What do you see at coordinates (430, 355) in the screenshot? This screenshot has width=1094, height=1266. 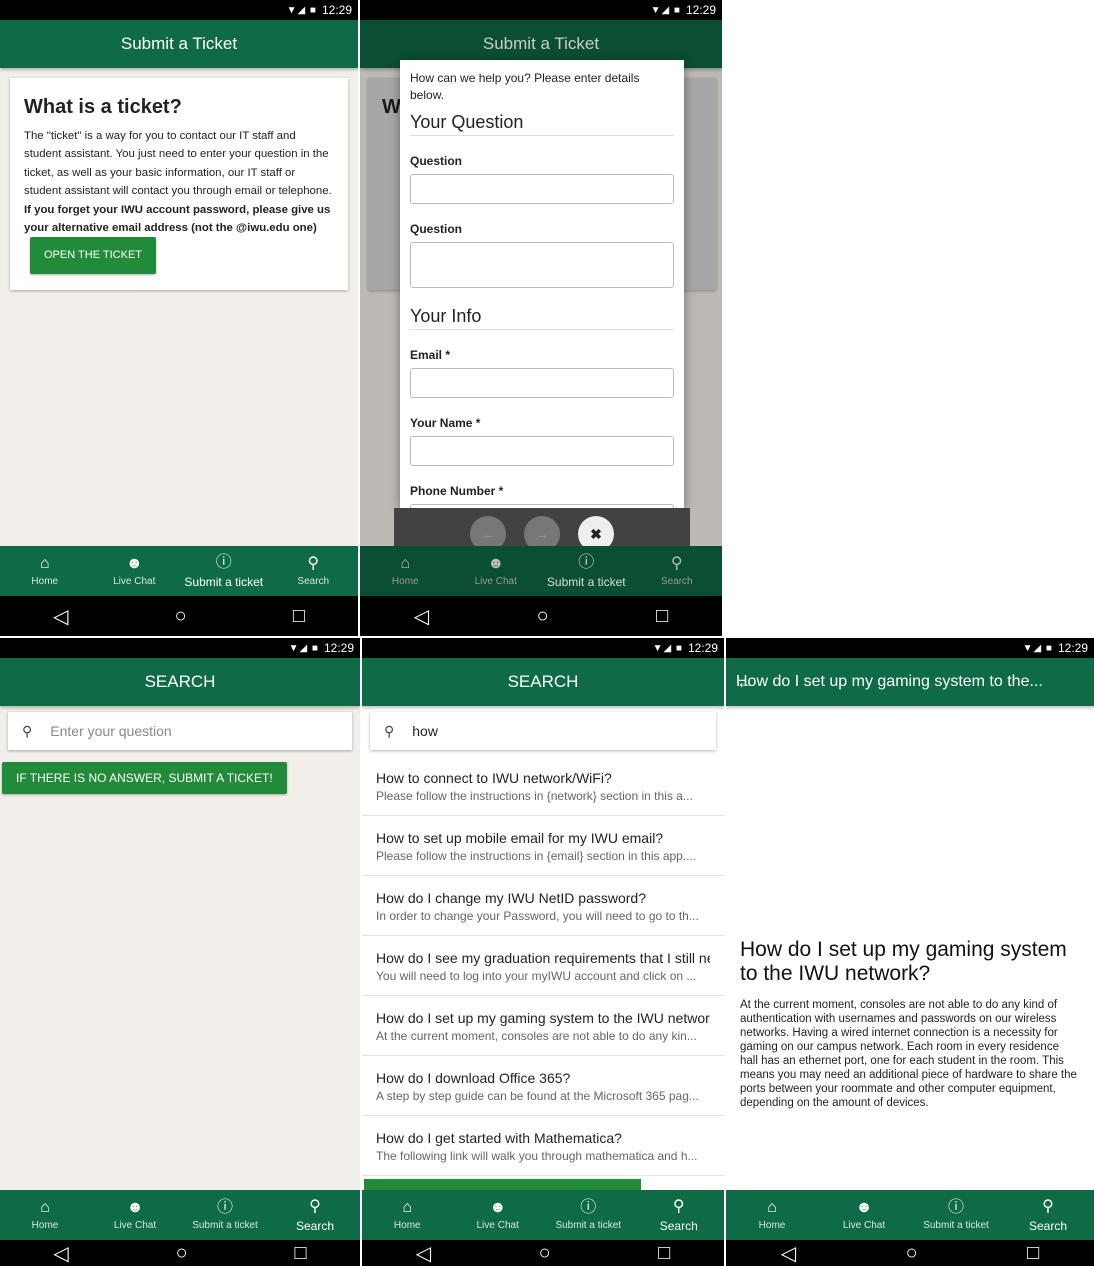 I see `email-label: Email *` at bounding box center [430, 355].